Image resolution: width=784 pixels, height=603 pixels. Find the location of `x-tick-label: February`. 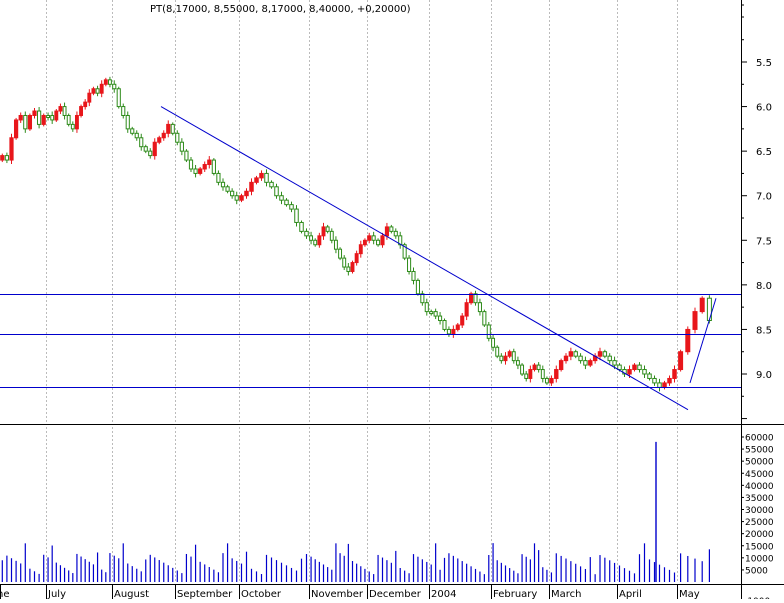

x-tick-label: February is located at coordinates (515, 594).